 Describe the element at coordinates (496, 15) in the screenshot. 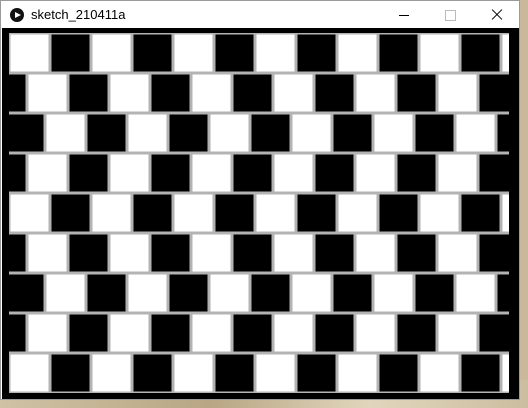

I see `close-button` at that location.